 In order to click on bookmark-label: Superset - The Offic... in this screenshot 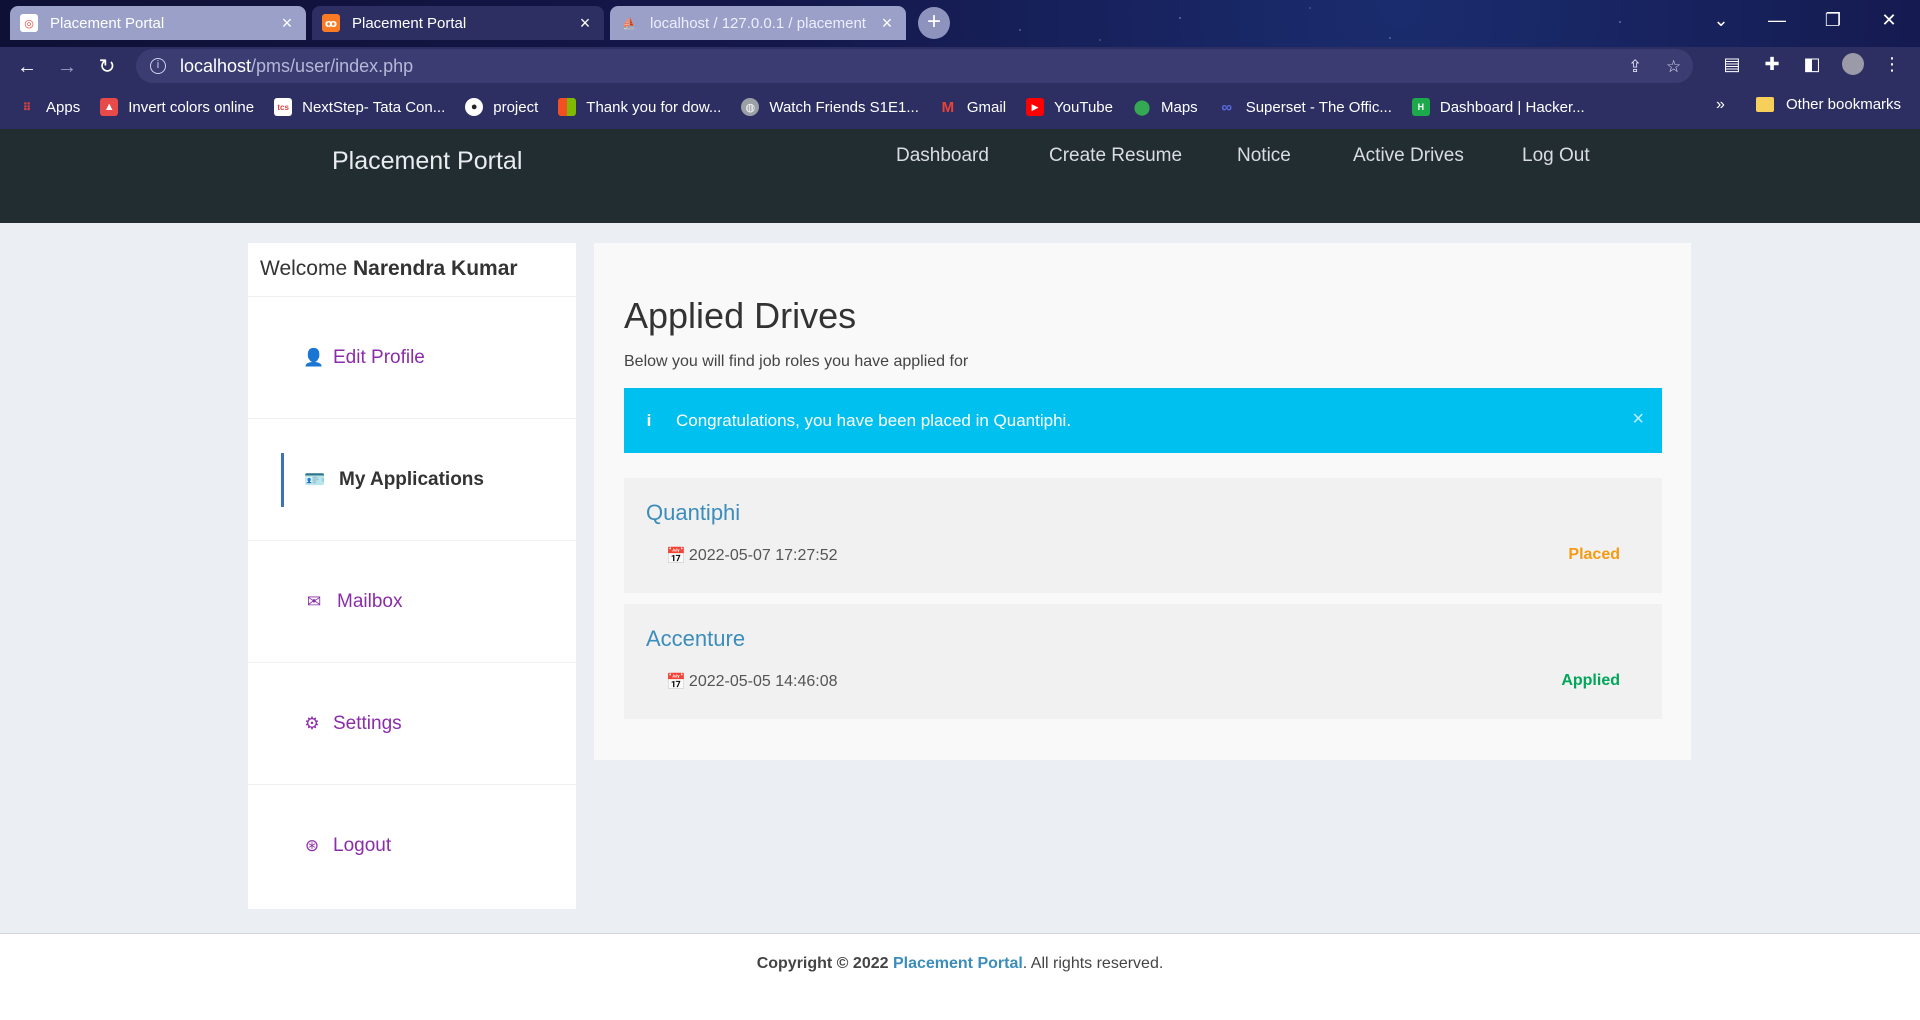, I will do `click(1318, 107)`.